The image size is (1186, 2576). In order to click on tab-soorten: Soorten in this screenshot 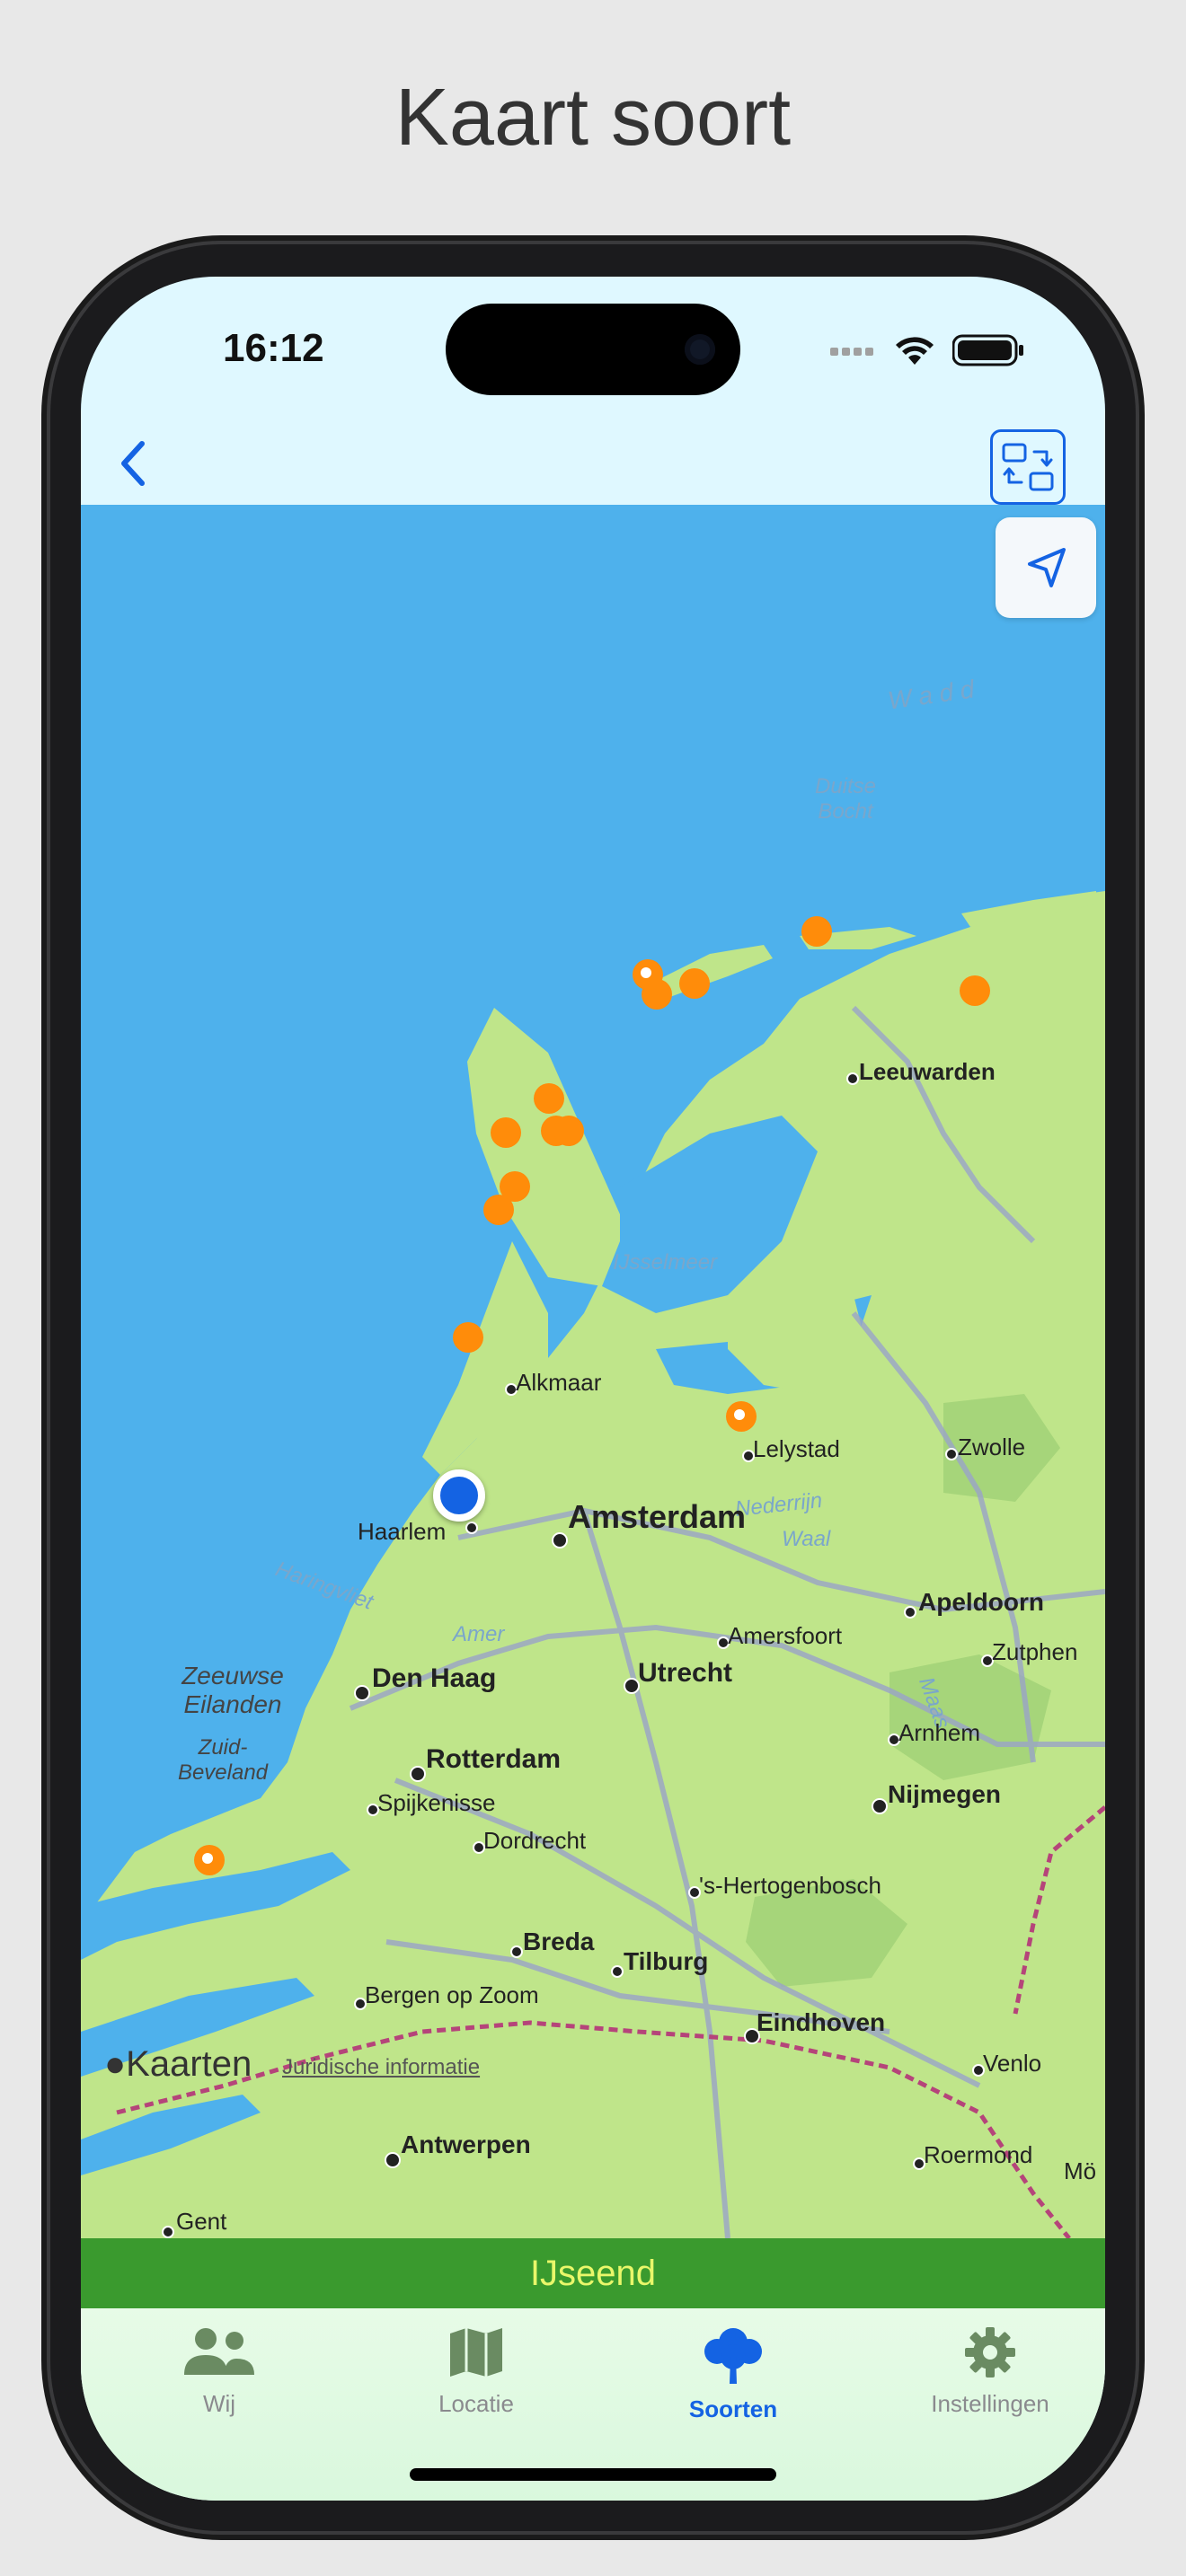, I will do `click(733, 2374)`.